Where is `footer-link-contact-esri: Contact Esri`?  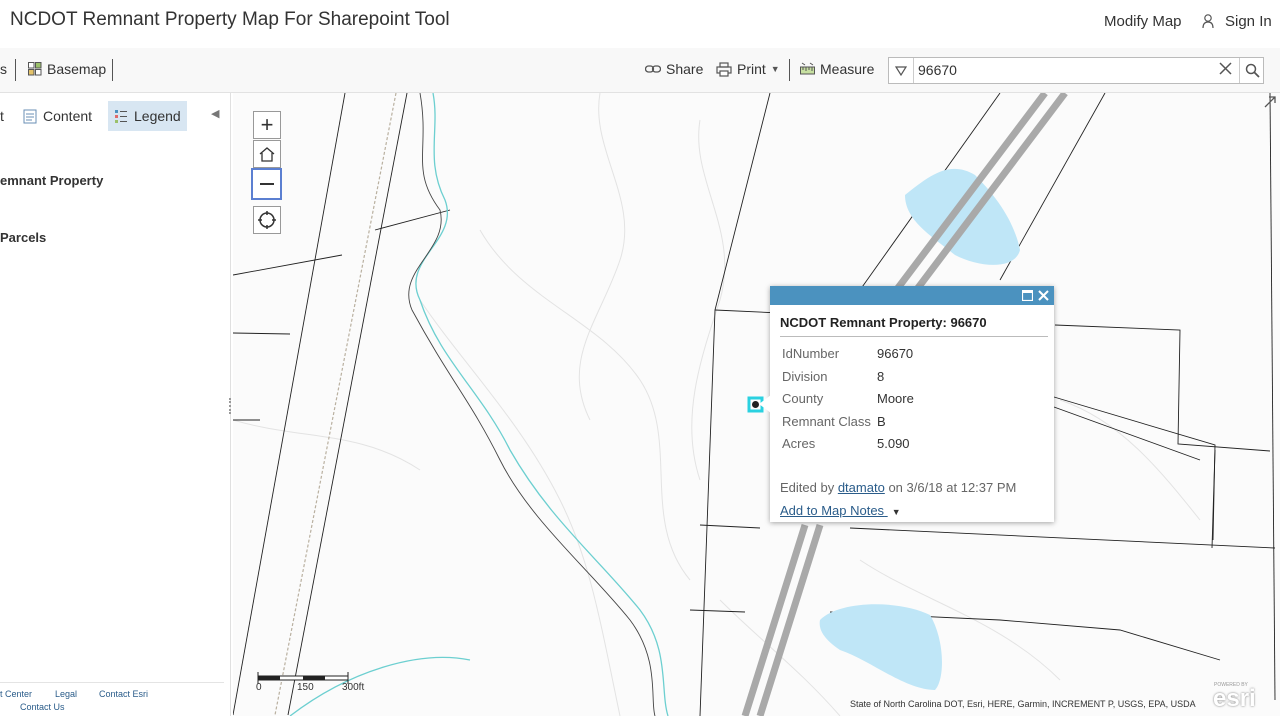
footer-link-contact-esri: Contact Esri is located at coordinates (123, 694).